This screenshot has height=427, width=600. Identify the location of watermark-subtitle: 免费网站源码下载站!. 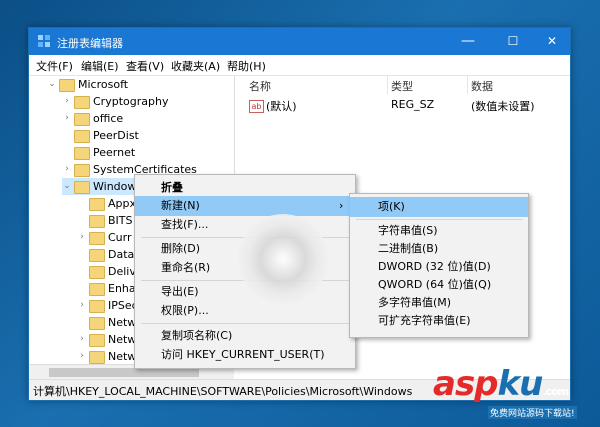
(532, 412).